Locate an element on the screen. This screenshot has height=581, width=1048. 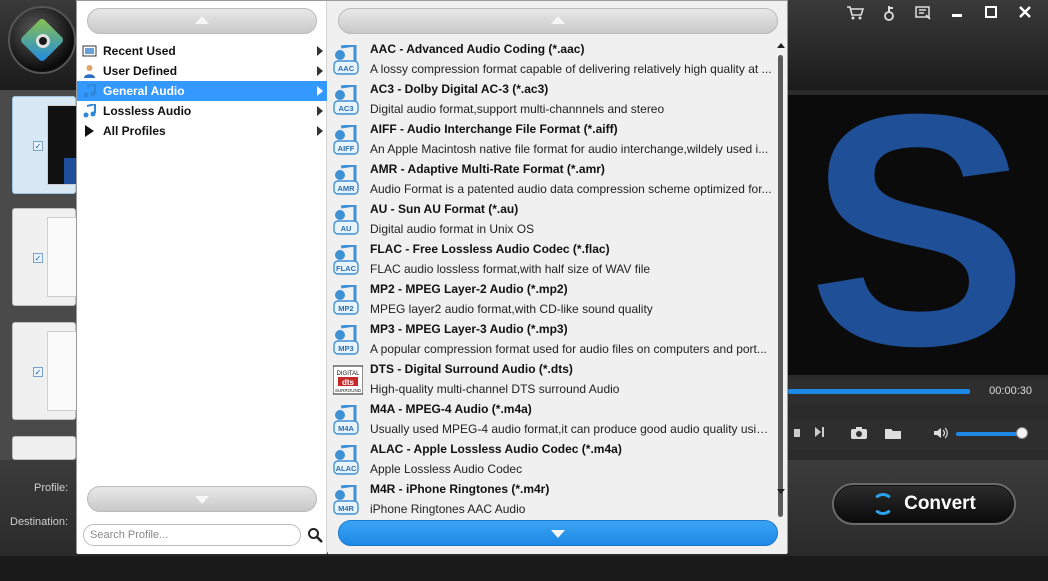
convert-button: Convert is located at coordinates (924, 504).